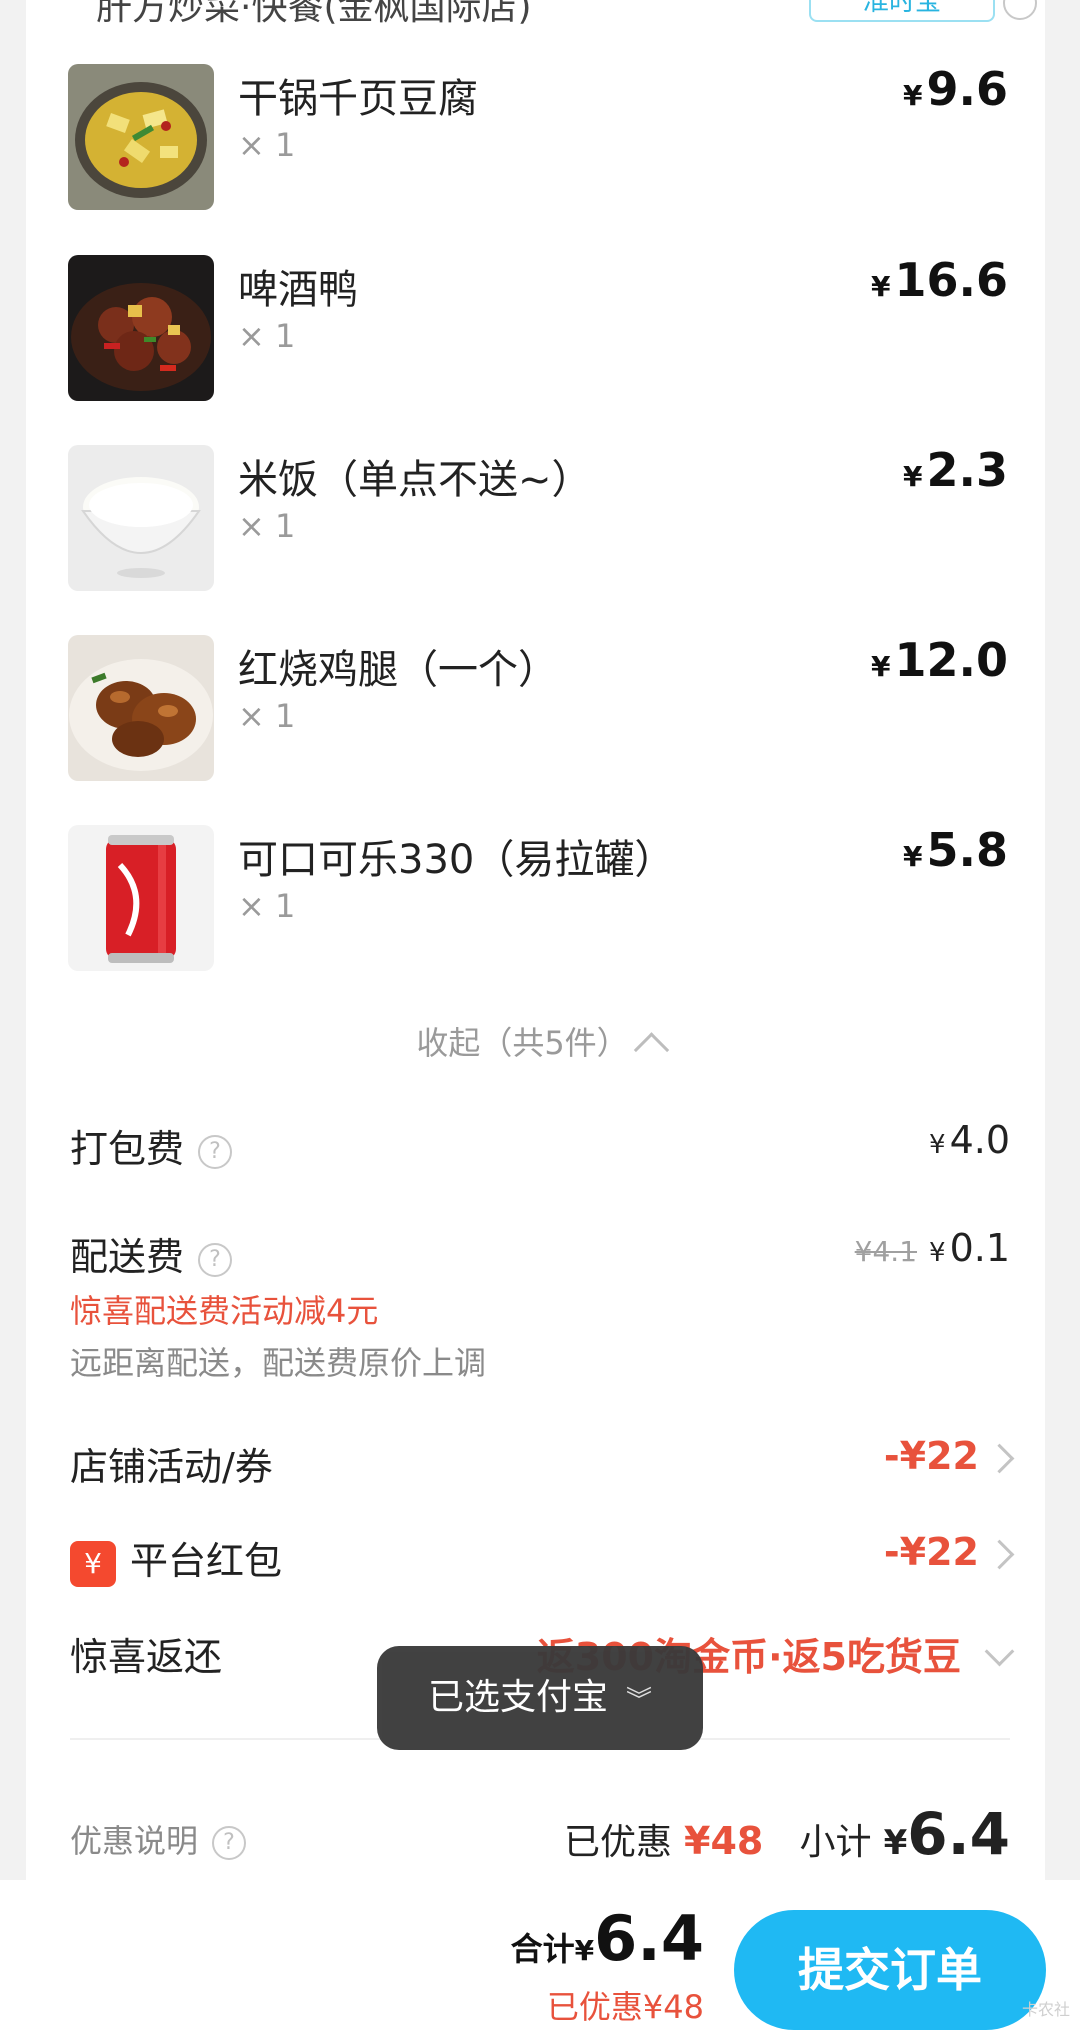 This screenshot has width=1080, height=2038. Describe the element at coordinates (171, 1467) in the screenshot. I see `shop-discount-label: 店铺活动/券` at that location.